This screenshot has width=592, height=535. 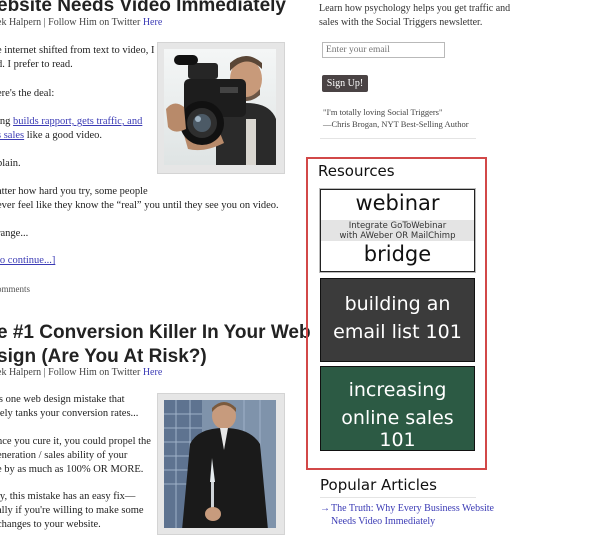 I want to click on banner-sales-line1: increasing, so click(x=397, y=390).